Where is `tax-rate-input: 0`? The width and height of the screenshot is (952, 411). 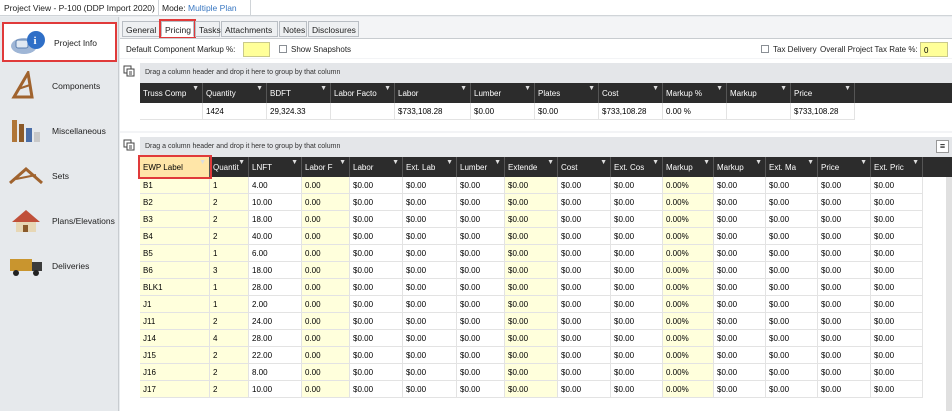 tax-rate-input: 0 is located at coordinates (934, 49).